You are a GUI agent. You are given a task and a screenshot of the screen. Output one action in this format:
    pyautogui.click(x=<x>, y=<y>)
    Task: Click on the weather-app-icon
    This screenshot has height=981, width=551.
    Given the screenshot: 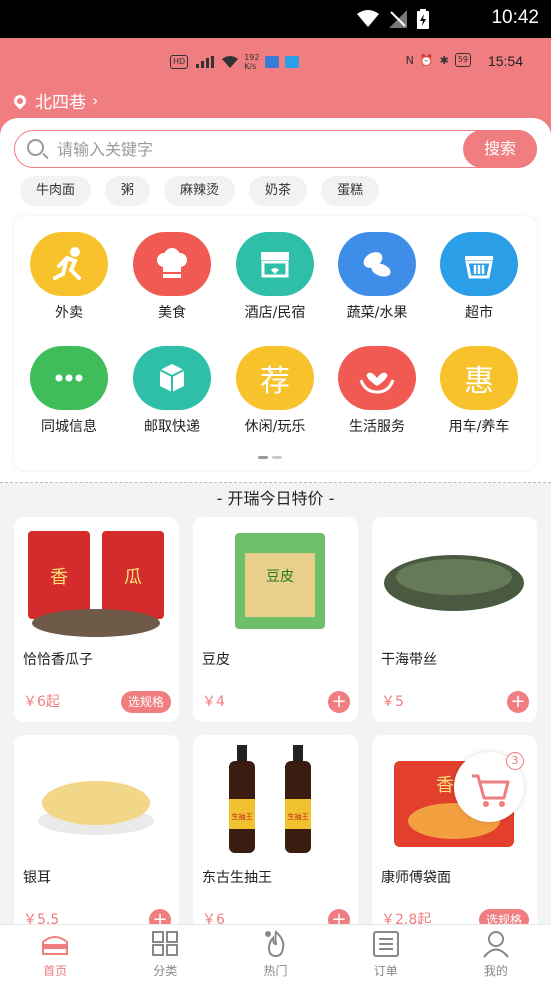 What is the action you would take?
    pyautogui.click(x=272, y=62)
    